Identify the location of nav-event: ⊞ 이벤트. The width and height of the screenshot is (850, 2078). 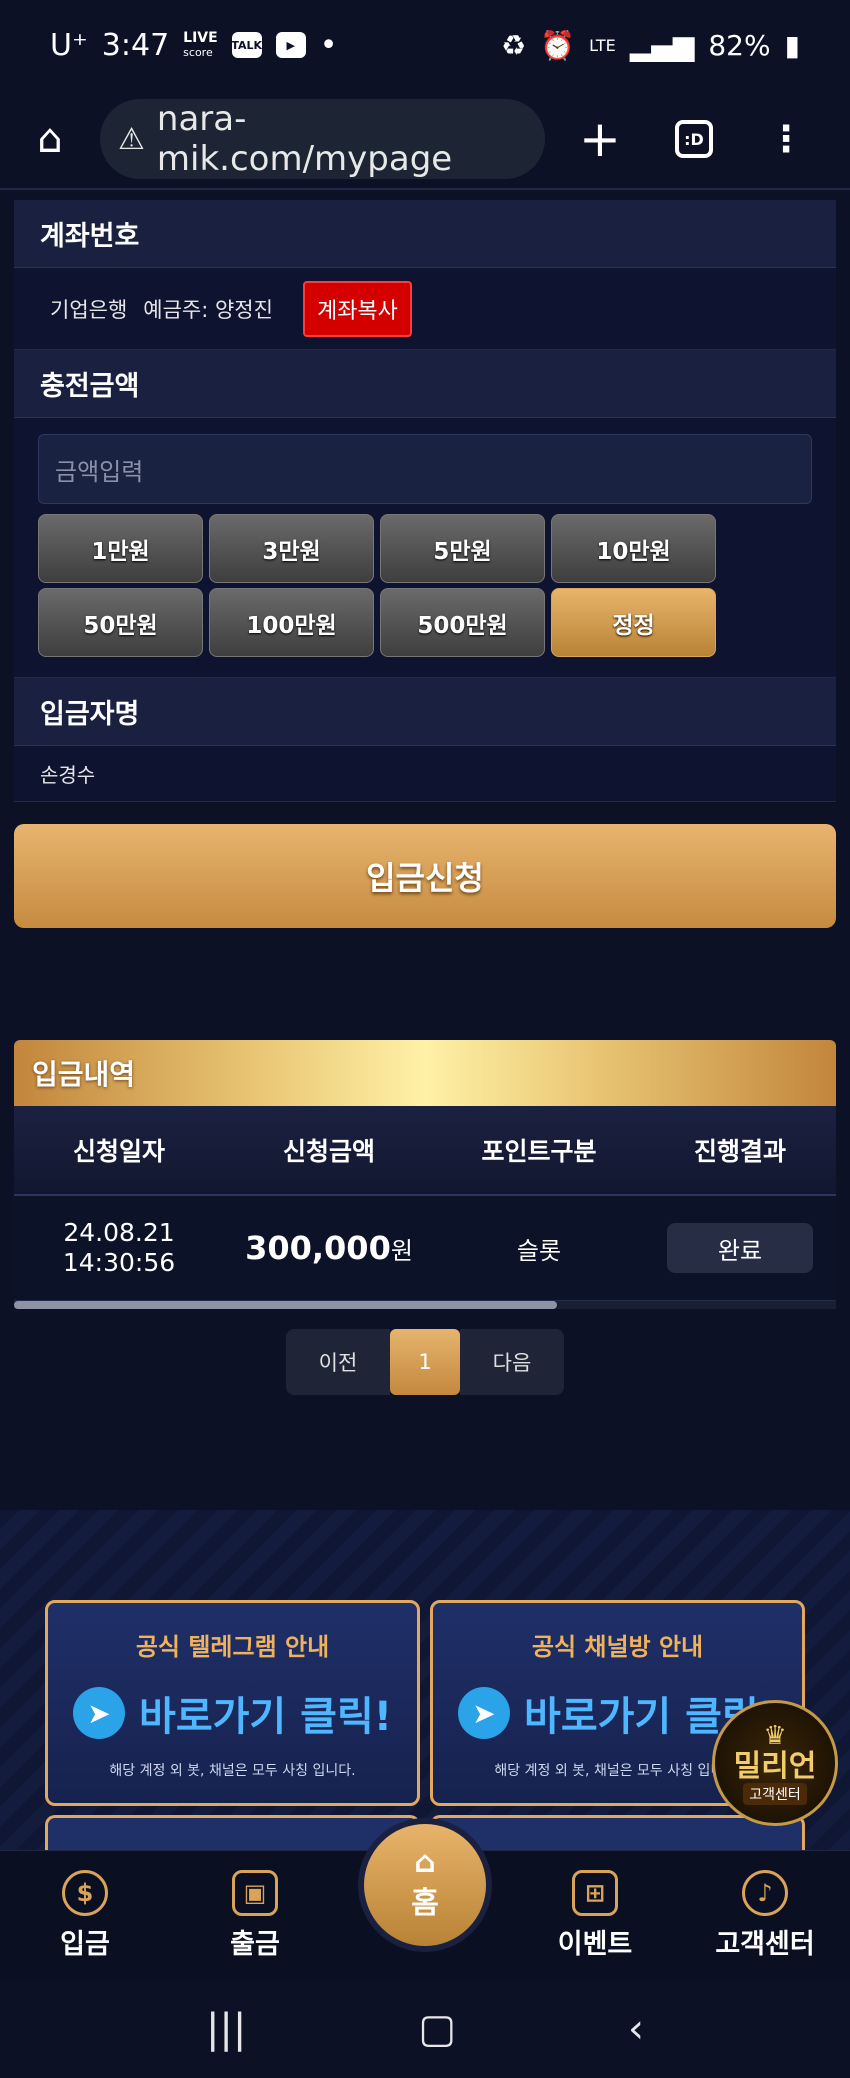
(595, 1915).